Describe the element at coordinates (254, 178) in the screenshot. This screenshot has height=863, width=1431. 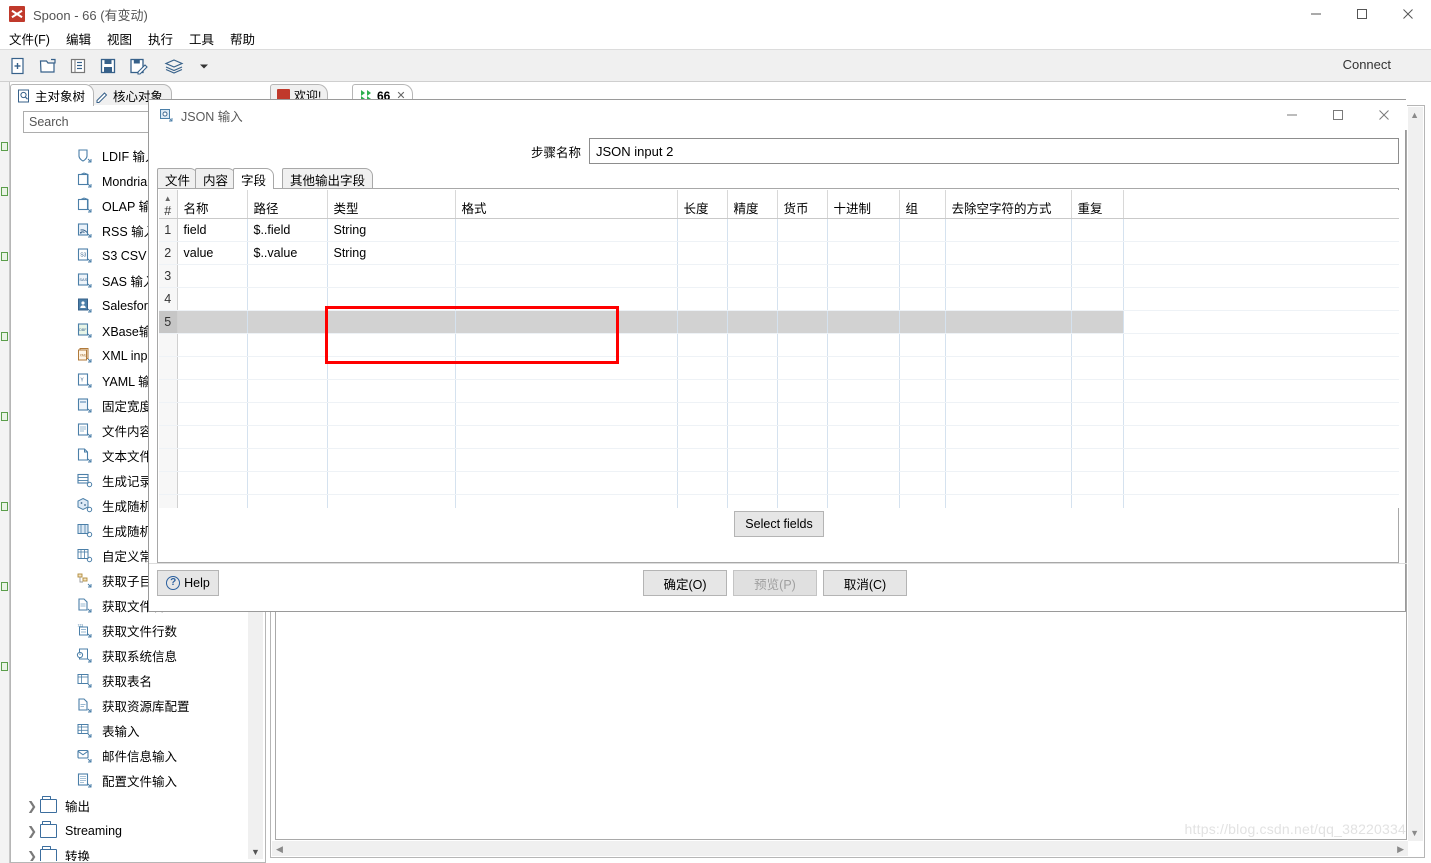
I see `tab-fields: 字段` at that location.